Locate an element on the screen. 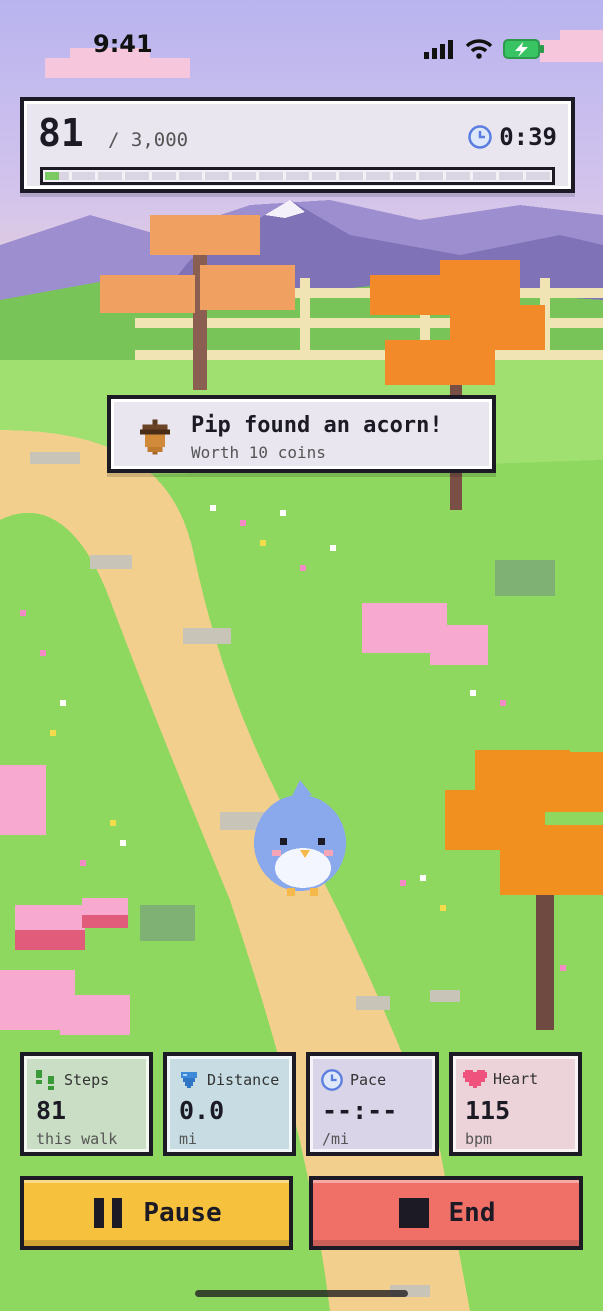 The height and width of the screenshot is (1311, 603). stat-header: Distance is located at coordinates (228, 1080).